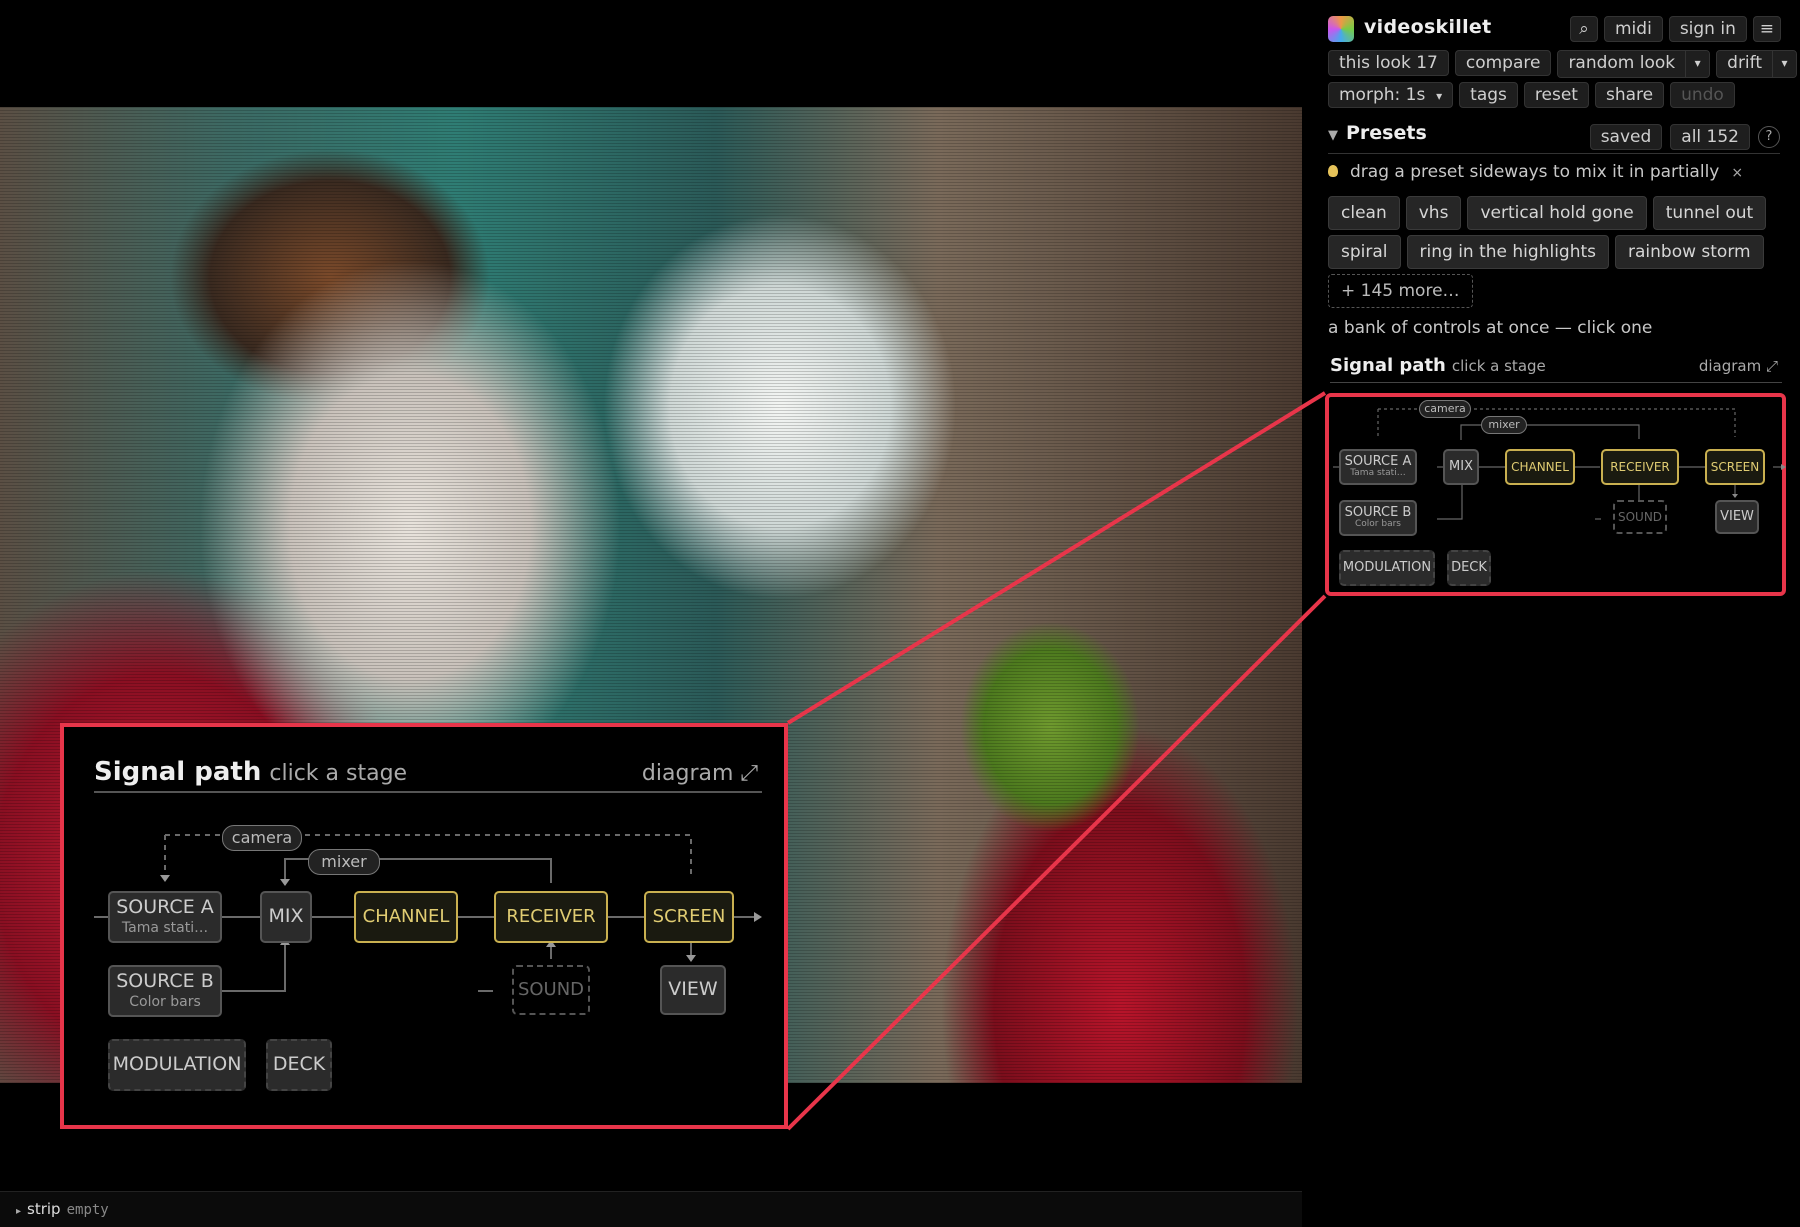  I want to click on zoom-source-b-sublabel: Color bars, so click(165, 1002).